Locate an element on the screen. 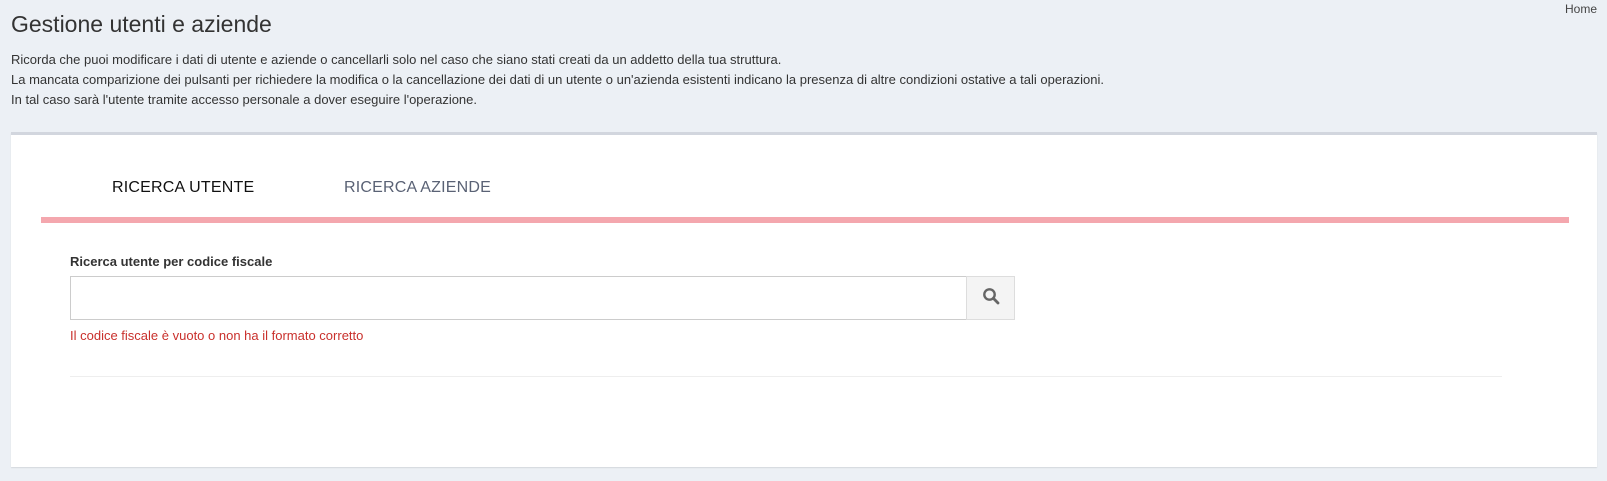 Image resolution: width=1607 pixels, height=481 pixels. page-title: Gestione utenti e aziende is located at coordinates (141, 24).